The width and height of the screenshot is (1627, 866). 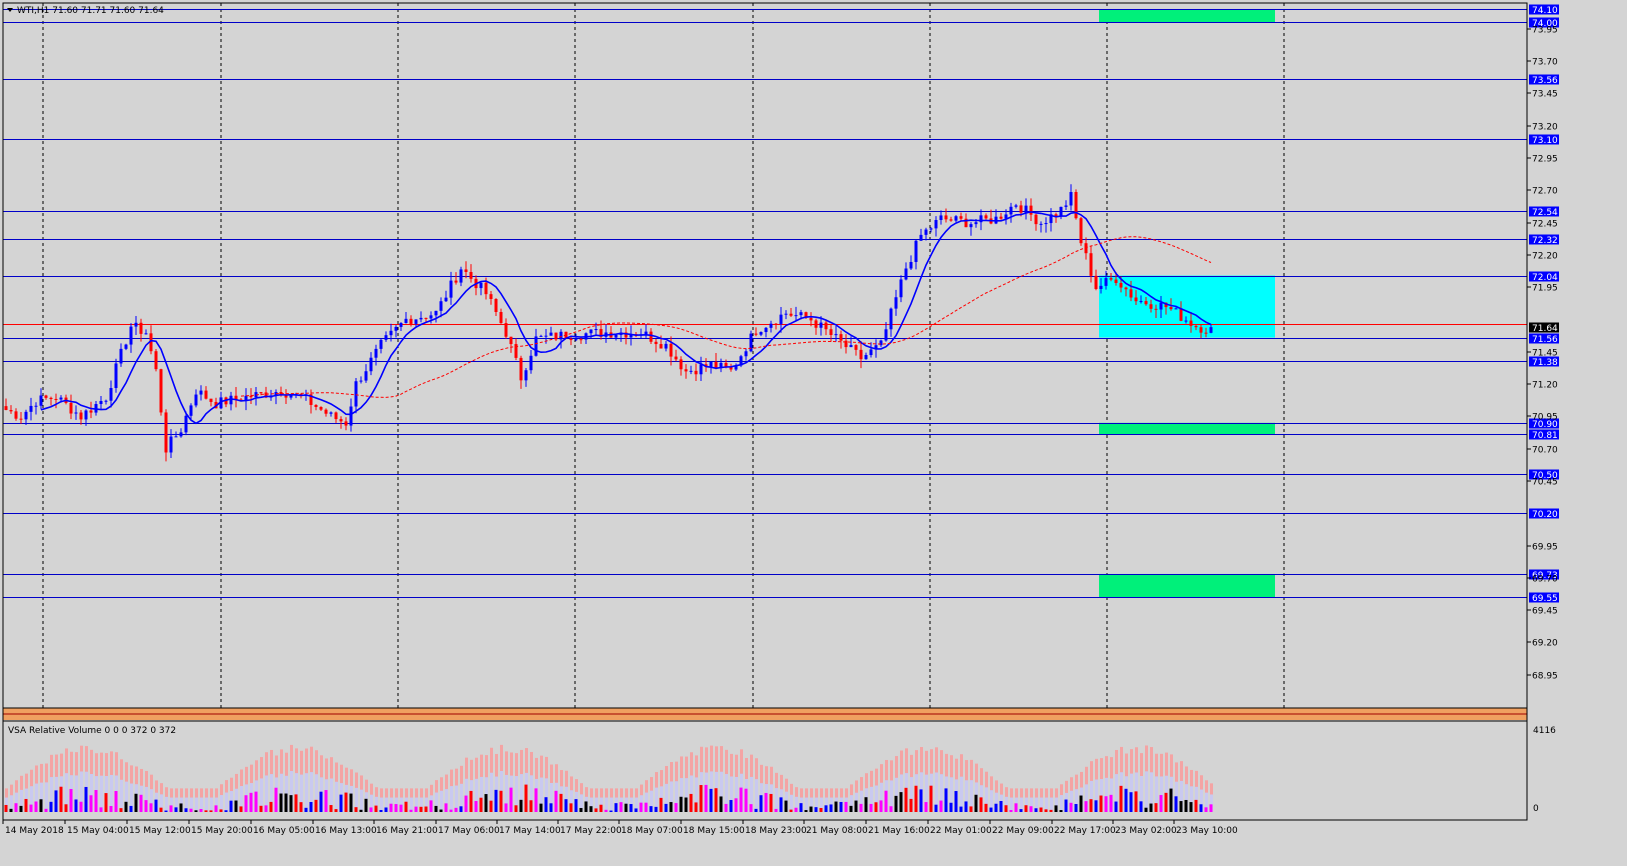 What do you see at coordinates (1545, 63) in the screenshot?
I see `y-tick-label: 73.70` at bounding box center [1545, 63].